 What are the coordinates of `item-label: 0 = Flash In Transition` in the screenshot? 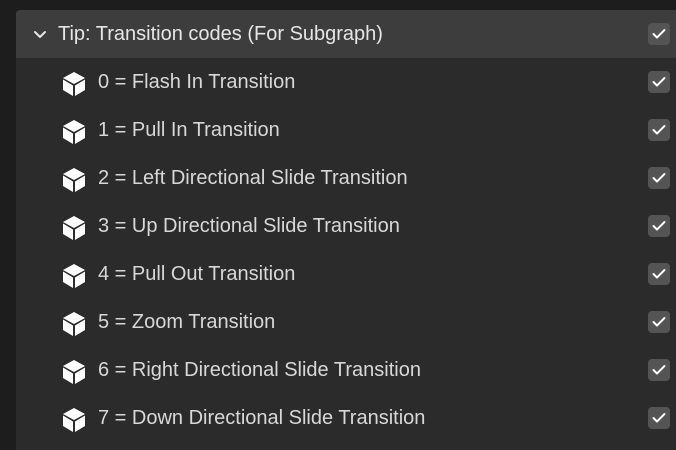 It's located at (197, 82).